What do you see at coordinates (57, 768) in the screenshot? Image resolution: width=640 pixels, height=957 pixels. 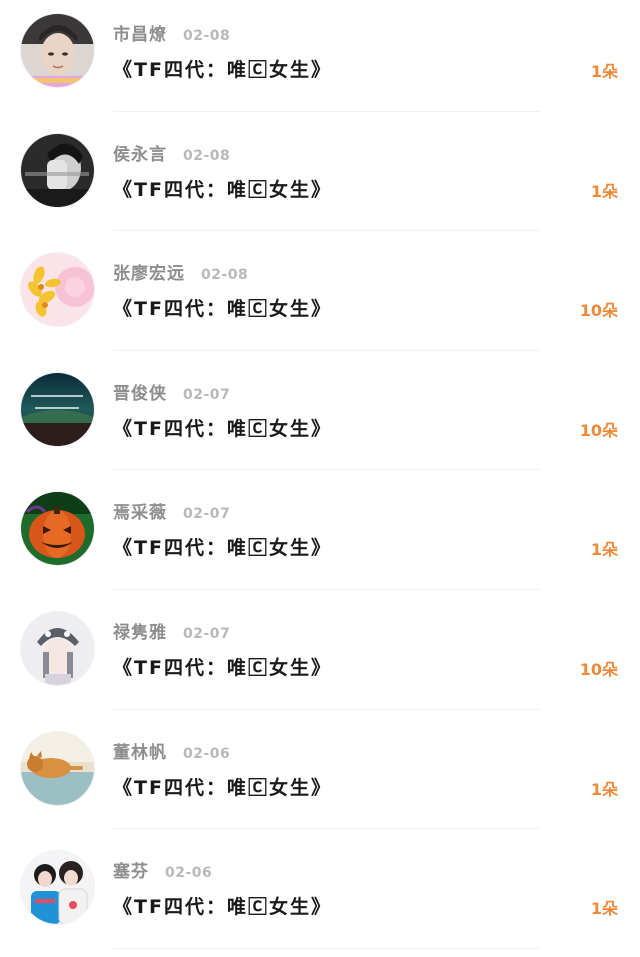 I see `cat-avatar` at bounding box center [57, 768].